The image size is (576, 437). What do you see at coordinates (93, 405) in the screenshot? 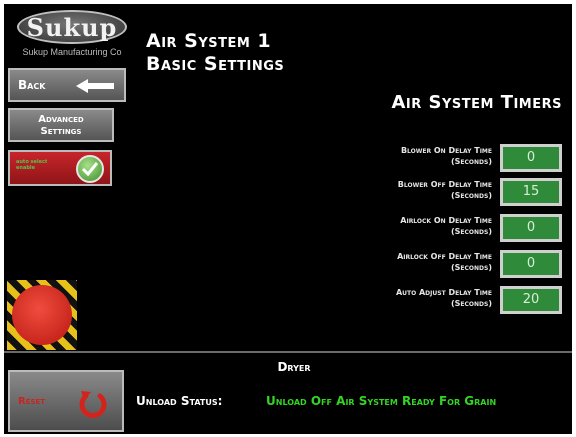
I see `reset-circular-arrow-icon` at bounding box center [93, 405].